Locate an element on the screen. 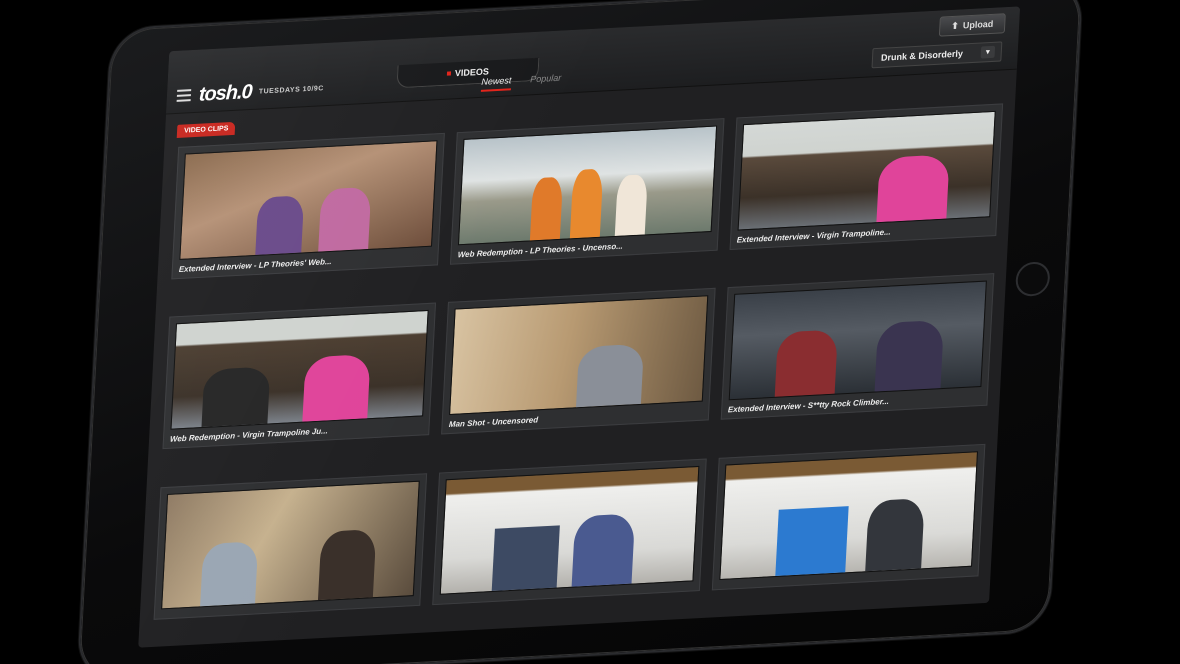 This screenshot has height=664, width=1180. videos-section-tab: VIDEOS is located at coordinates (468, 73).